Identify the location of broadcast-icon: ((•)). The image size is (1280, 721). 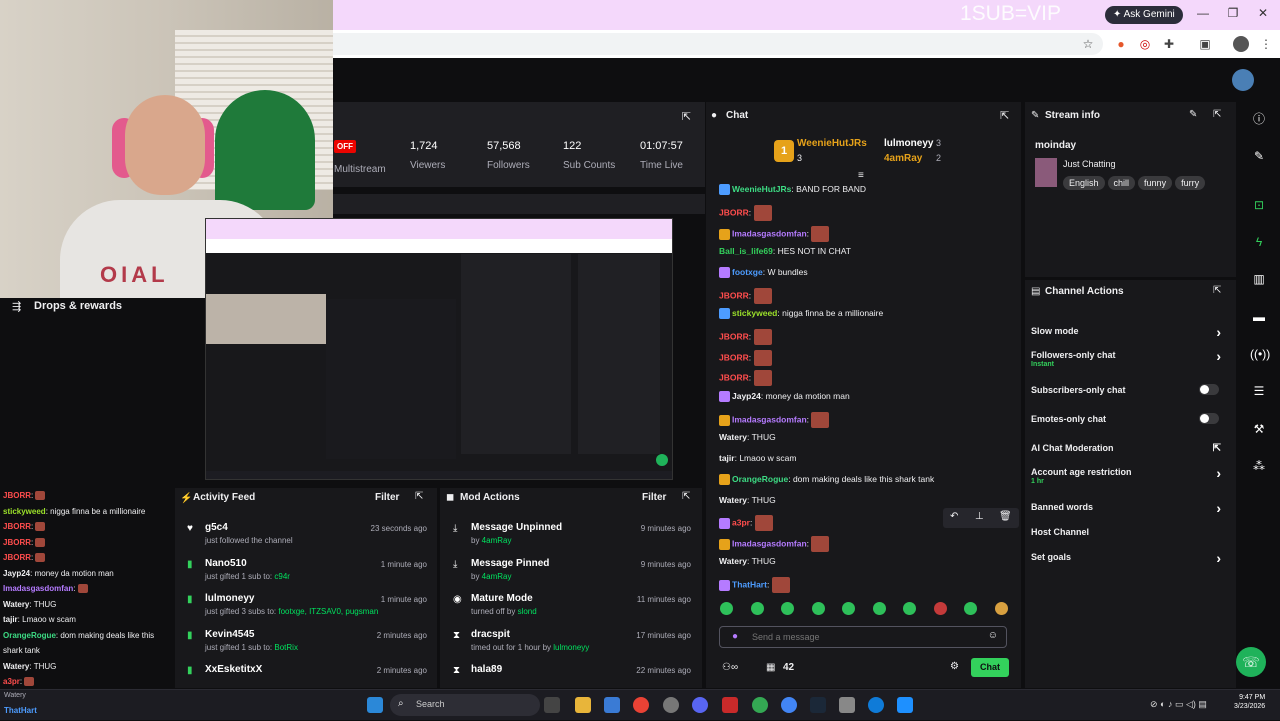
(1260, 354).